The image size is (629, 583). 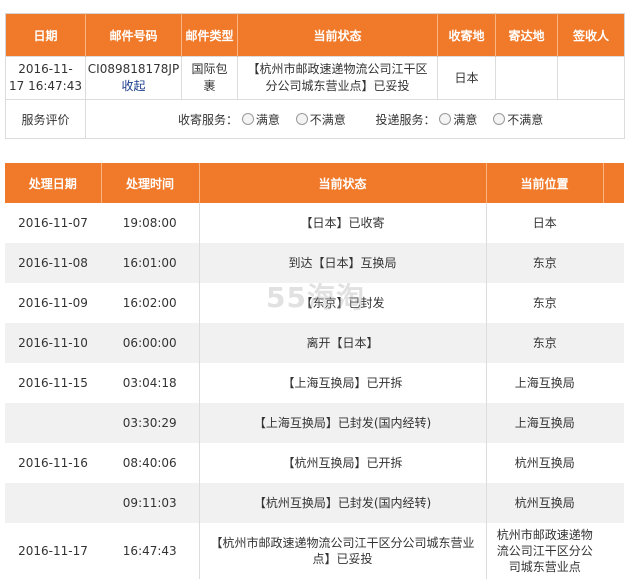 What do you see at coordinates (466, 35) in the screenshot?
I see `header-origin: 收寄地` at bounding box center [466, 35].